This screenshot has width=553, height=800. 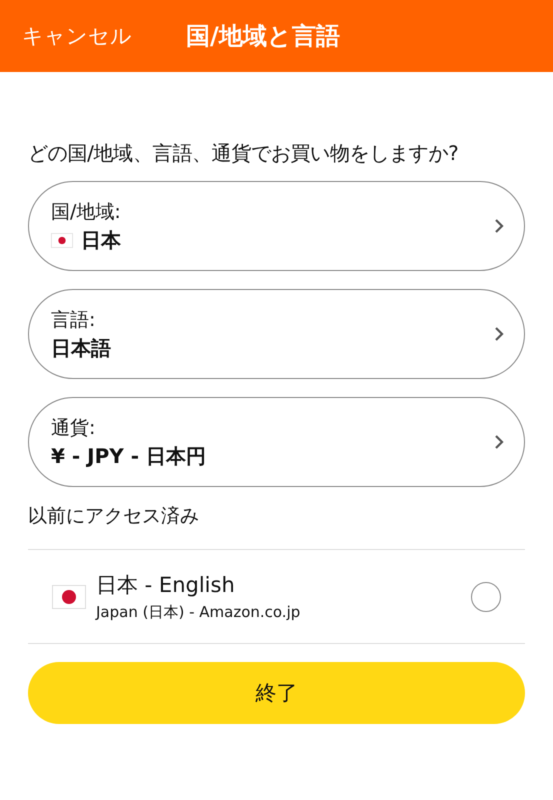 I want to click on section-heading: 以前にアクセス済み, so click(x=114, y=516).